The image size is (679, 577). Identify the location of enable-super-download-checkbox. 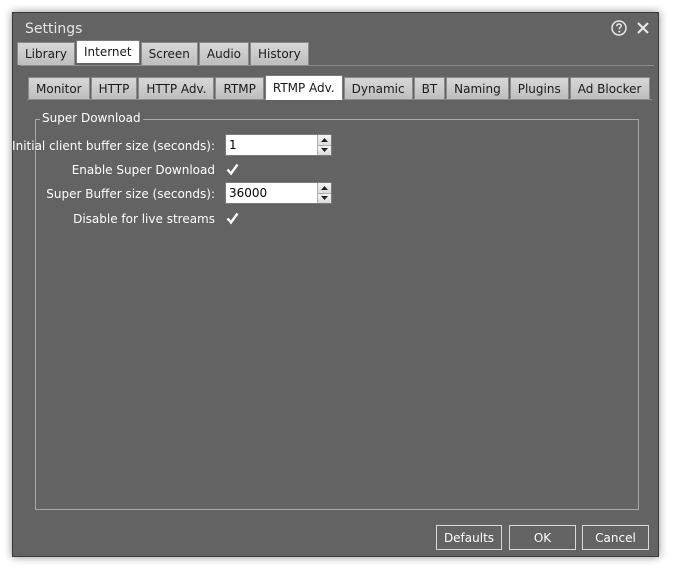
(232, 169).